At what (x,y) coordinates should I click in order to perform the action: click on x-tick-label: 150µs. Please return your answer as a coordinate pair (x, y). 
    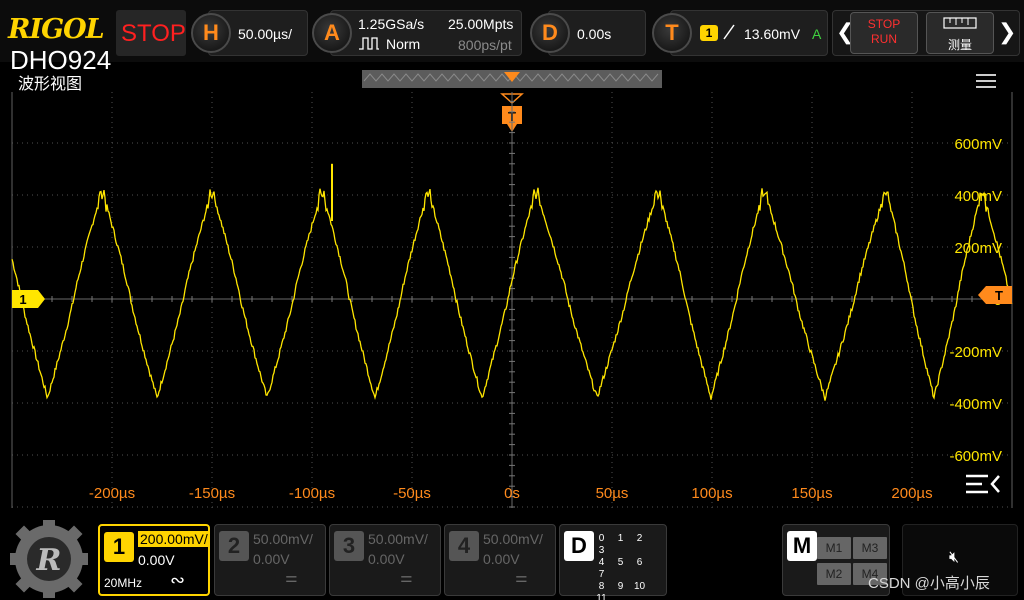
    Looking at the image, I should click on (811, 493).